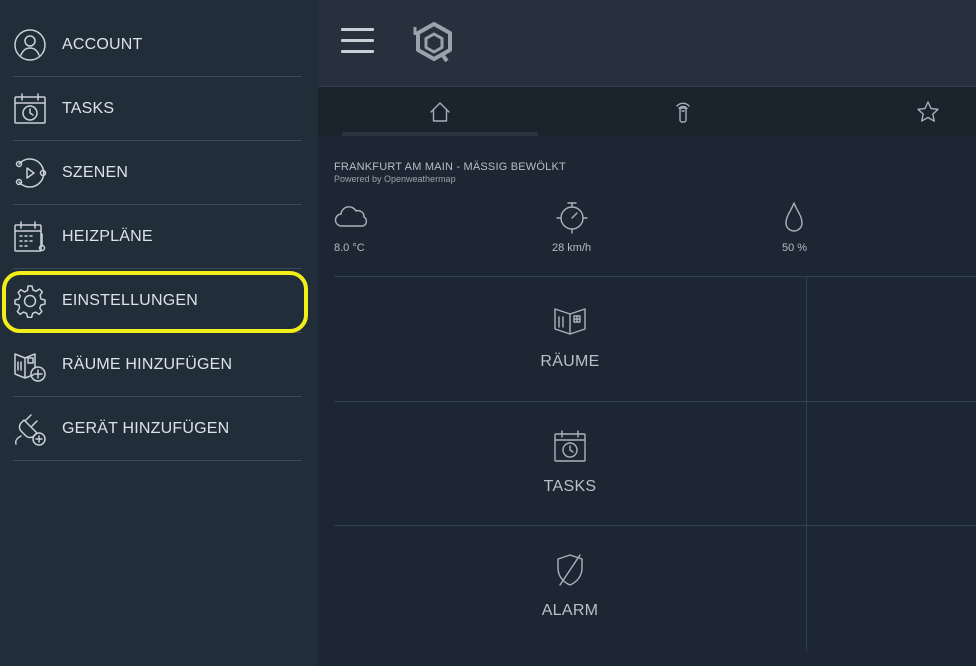 The image size is (976, 666). Describe the element at coordinates (157, 109) in the screenshot. I see `sidebar-item-tasks: TASKS` at that location.